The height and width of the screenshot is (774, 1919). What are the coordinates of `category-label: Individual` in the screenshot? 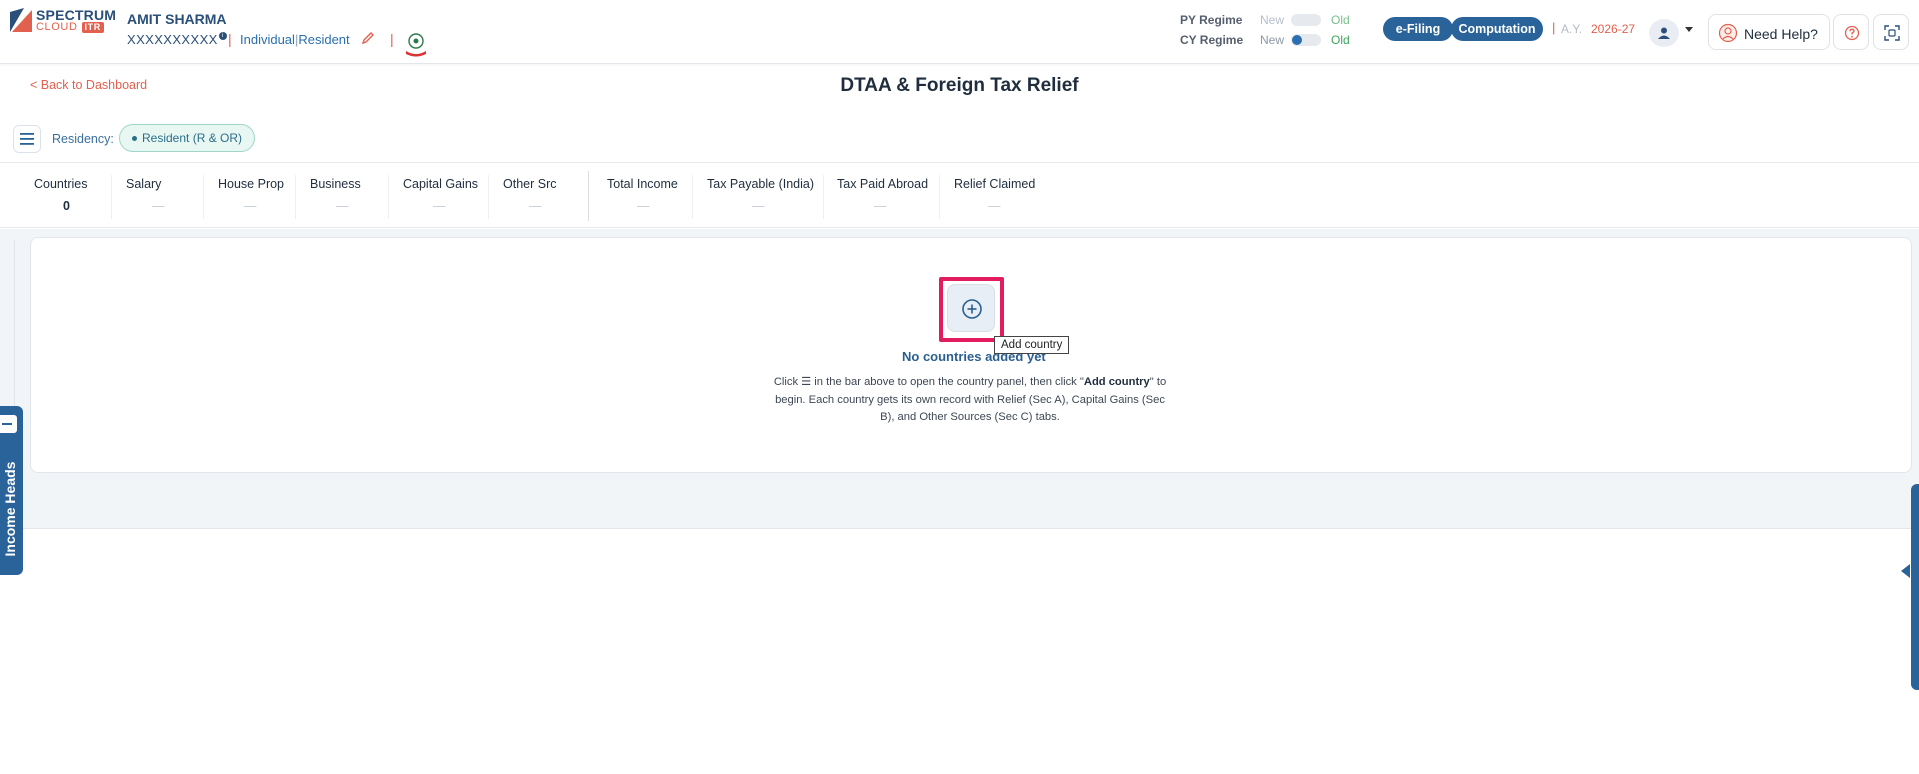 It's located at (267, 39).